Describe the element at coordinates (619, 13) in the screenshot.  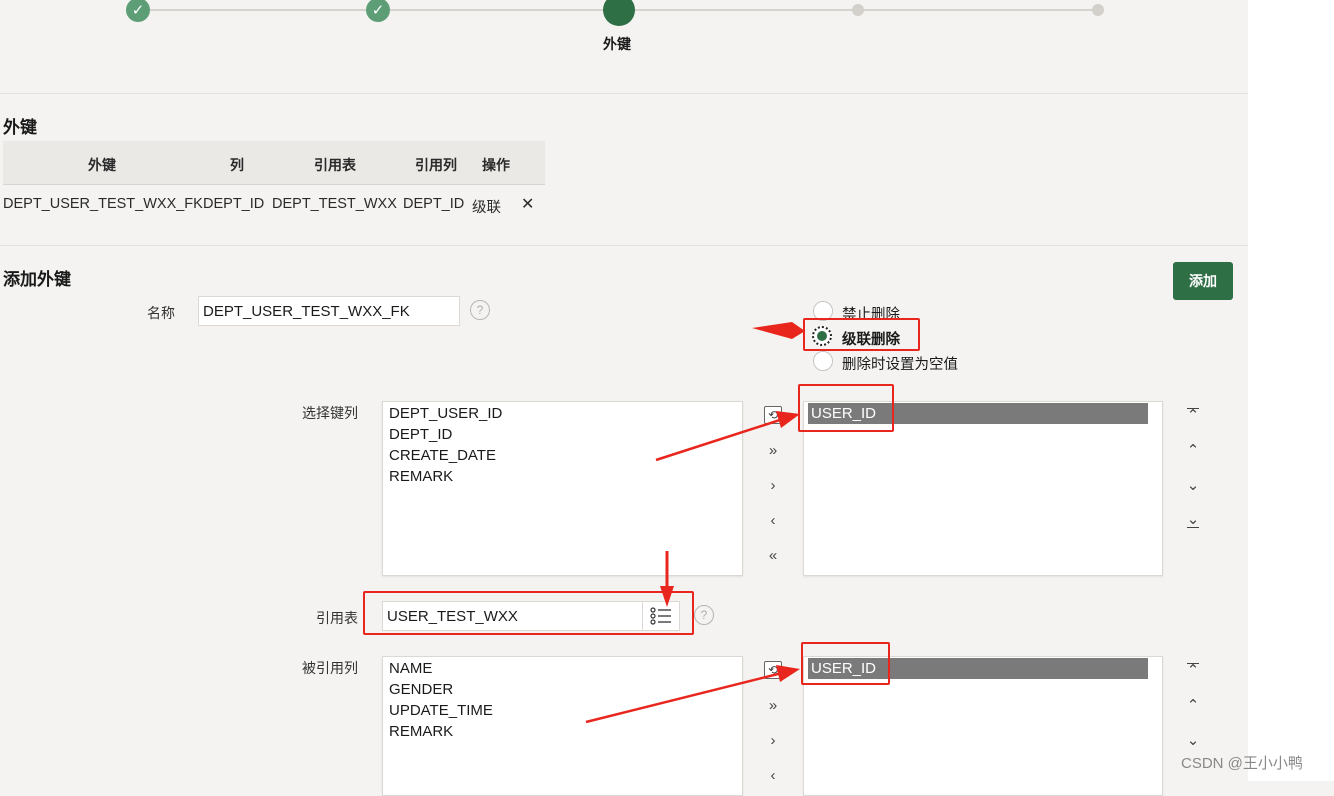
I see `wizard-step-current` at that location.